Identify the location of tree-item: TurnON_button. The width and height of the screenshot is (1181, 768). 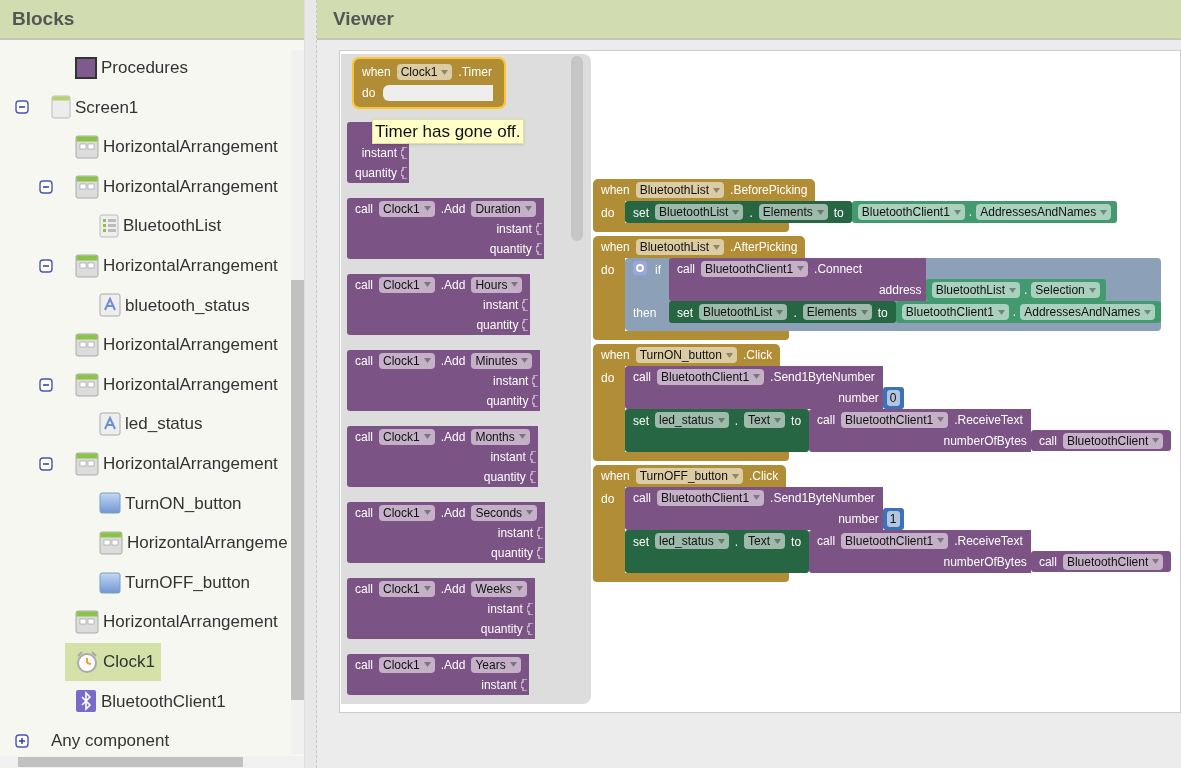
(168, 503).